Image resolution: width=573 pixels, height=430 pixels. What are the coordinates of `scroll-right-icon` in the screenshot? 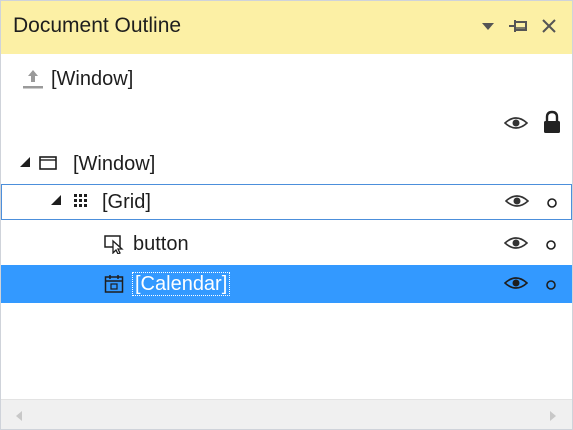 It's located at (553, 418).